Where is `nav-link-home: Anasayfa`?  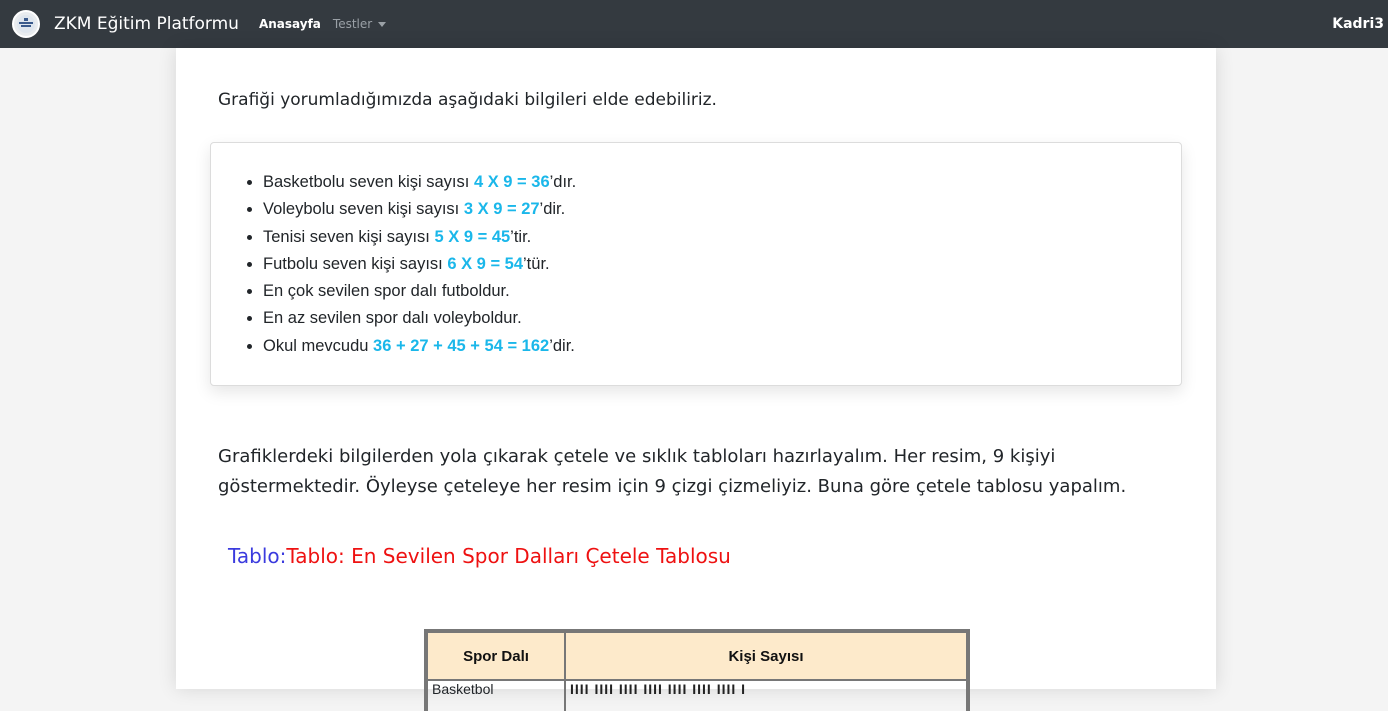
nav-link-home: Anasayfa is located at coordinates (290, 24).